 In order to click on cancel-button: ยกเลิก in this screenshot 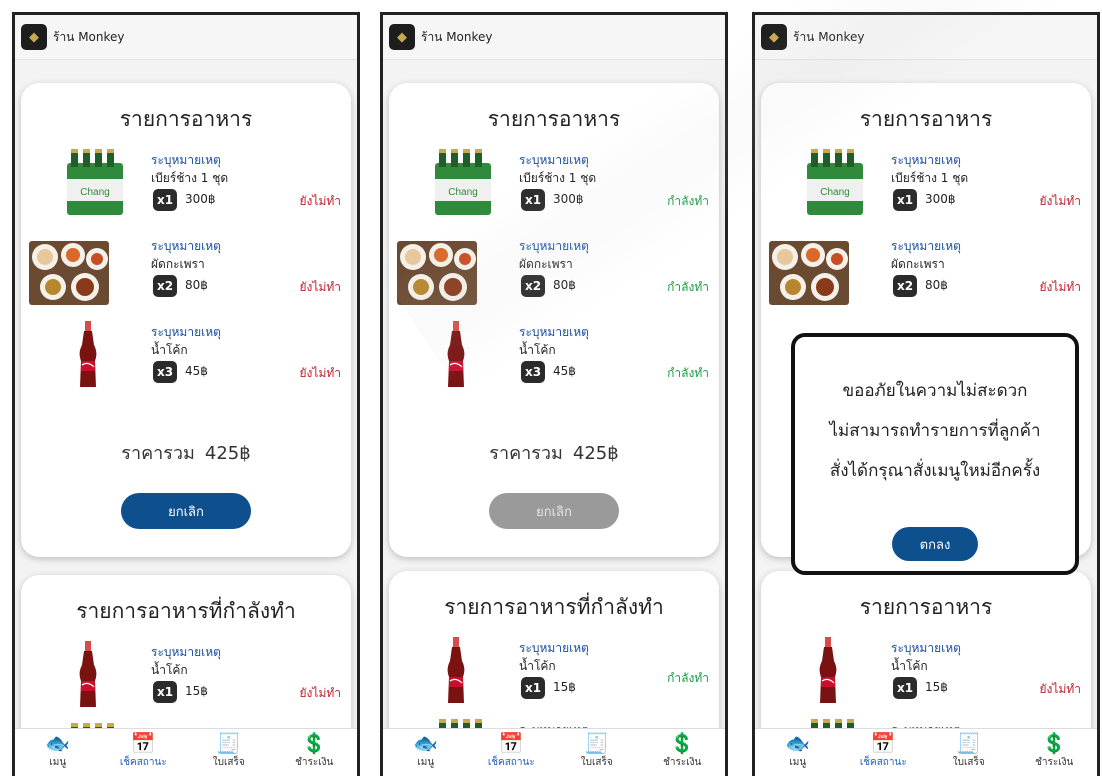, I will do `click(186, 511)`.